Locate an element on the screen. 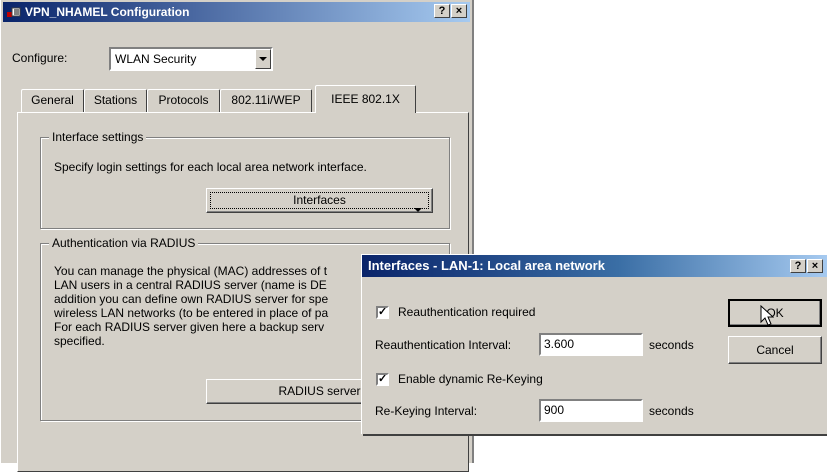 The height and width of the screenshot is (472, 827). main-close-button: × is located at coordinates (459, 11).